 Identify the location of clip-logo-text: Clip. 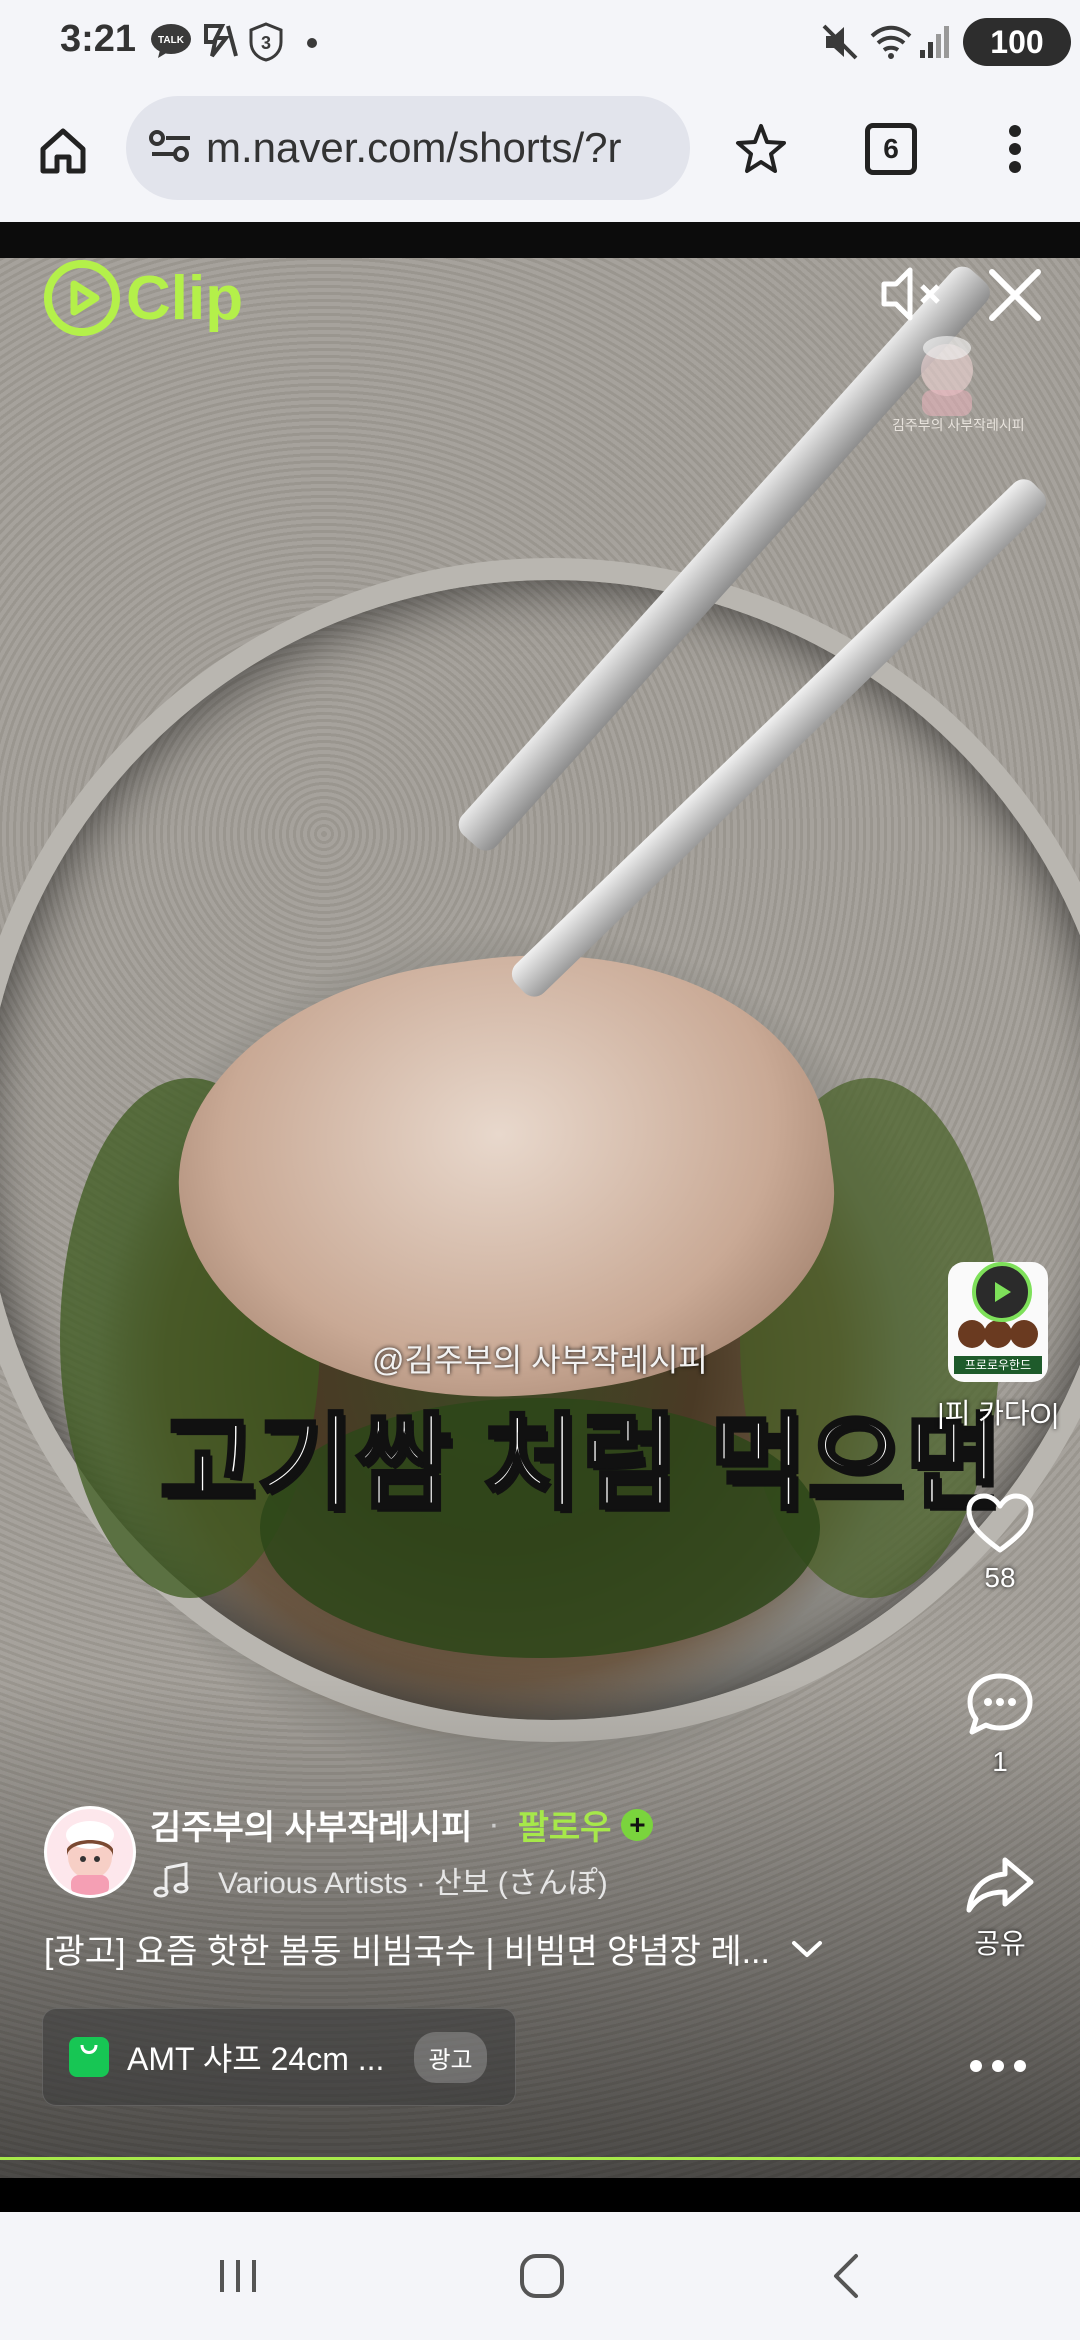
(185, 298).